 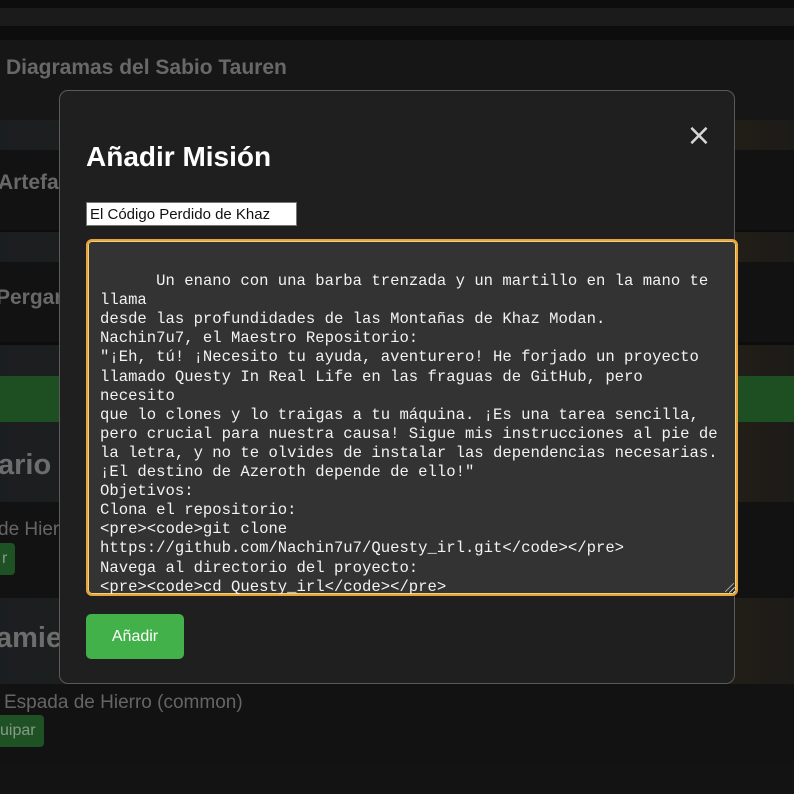 I want to click on resize-grip-icon, so click(x=729, y=587).